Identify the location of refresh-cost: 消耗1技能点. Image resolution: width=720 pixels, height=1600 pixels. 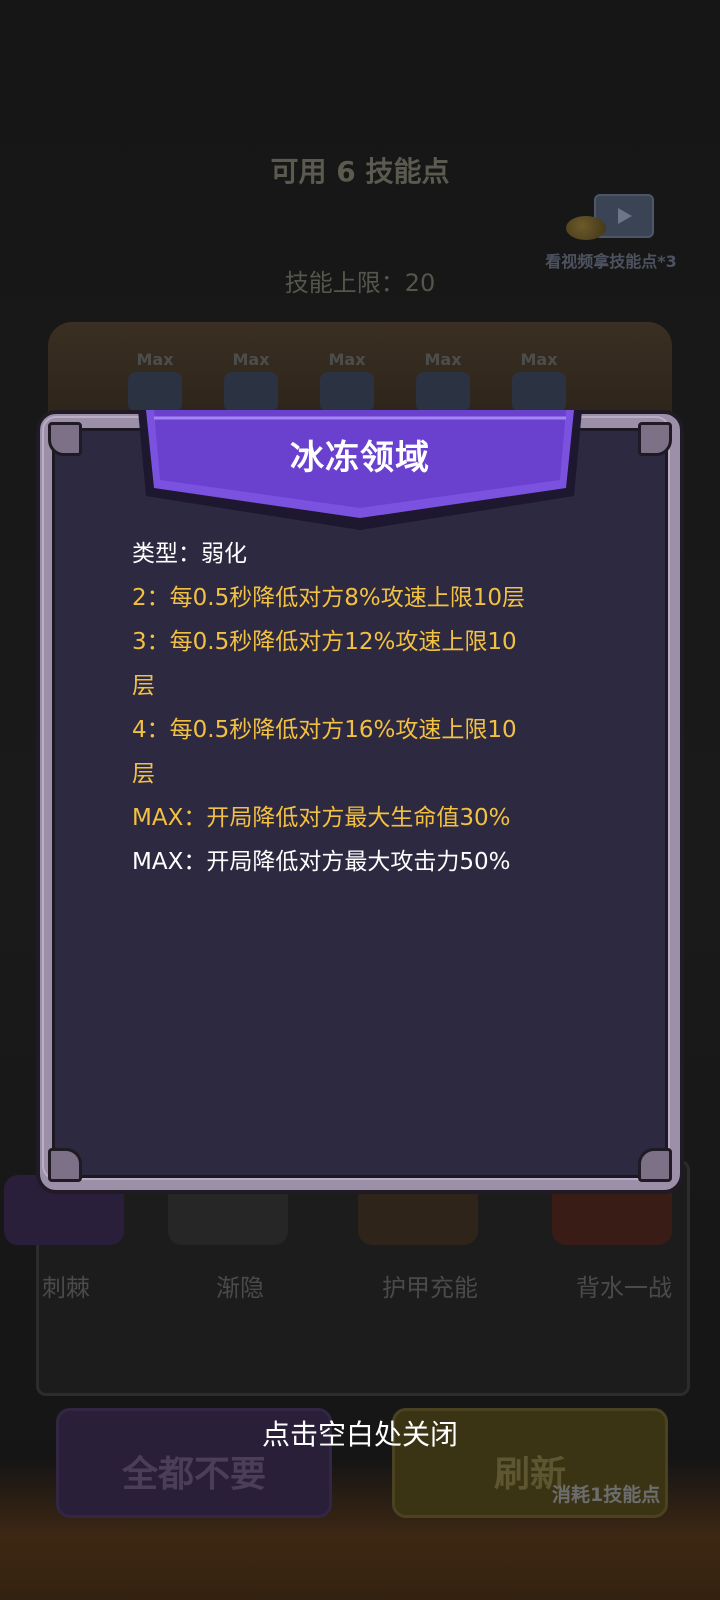
(606, 1495).